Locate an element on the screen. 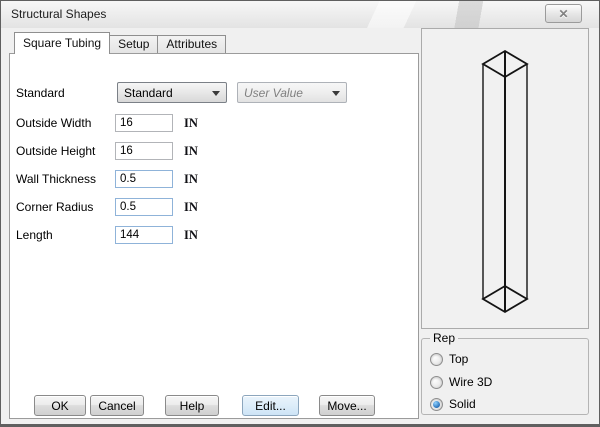 The width and height of the screenshot is (600, 427). tab-strip: Square Tubing Setup Attributes is located at coordinates (120, 43).